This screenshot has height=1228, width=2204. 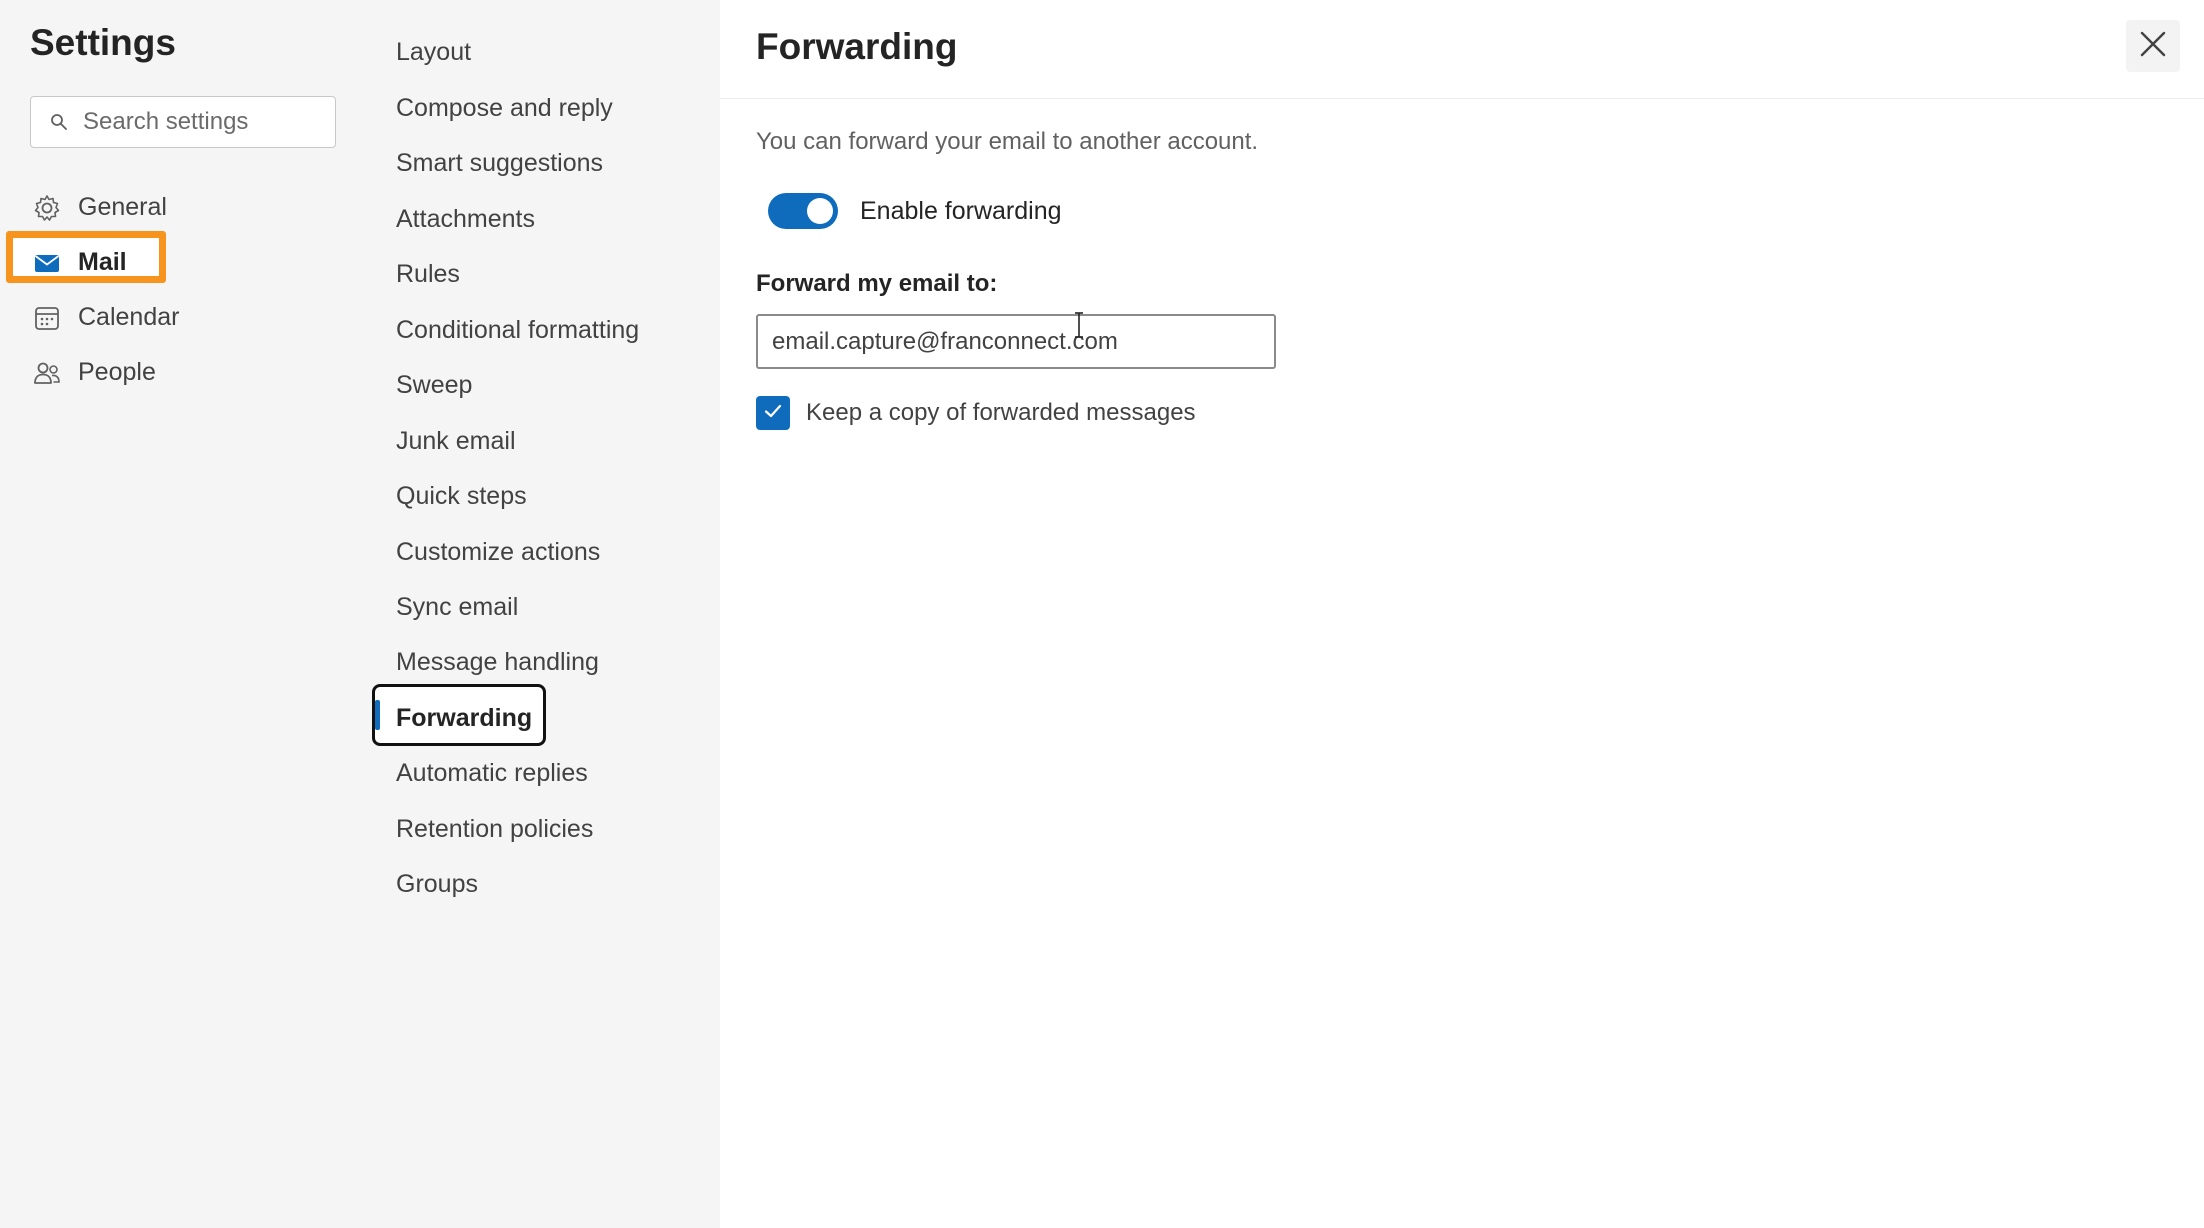 What do you see at coordinates (464, 718) in the screenshot?
I see `menu-item-forwarding: Forwarding` at bounding box center [464, 718].